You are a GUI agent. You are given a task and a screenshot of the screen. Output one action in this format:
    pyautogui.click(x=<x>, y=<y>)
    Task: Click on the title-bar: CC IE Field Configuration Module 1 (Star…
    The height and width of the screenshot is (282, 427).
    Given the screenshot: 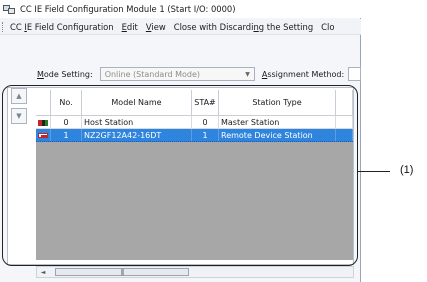 What is the action you would take?
    pyautogui.click(x=180, y=9)
    